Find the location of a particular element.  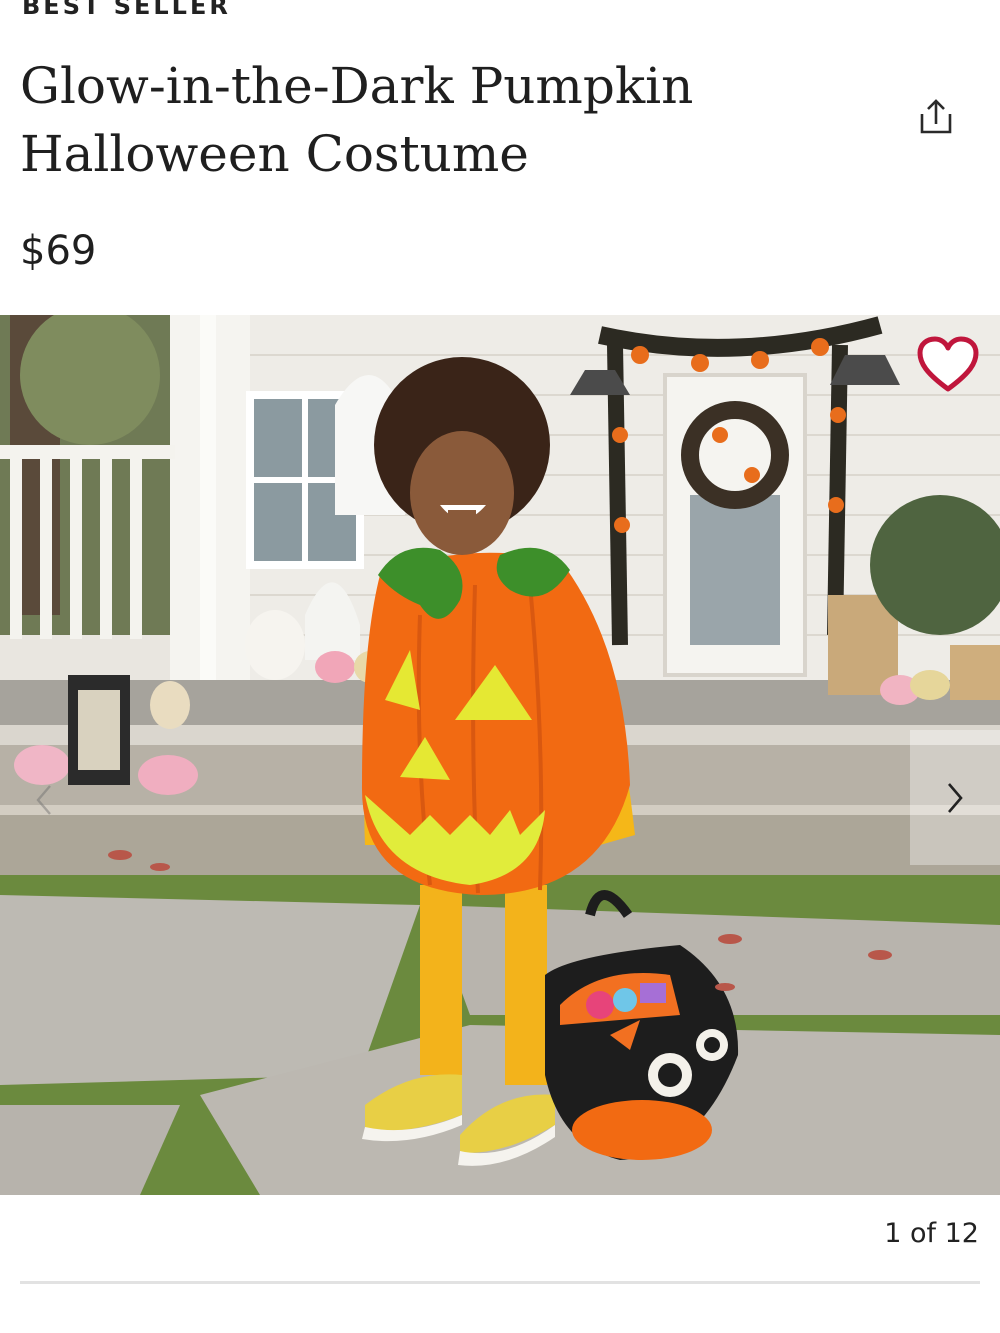

next-image-button is located at coordinates (955, 797).